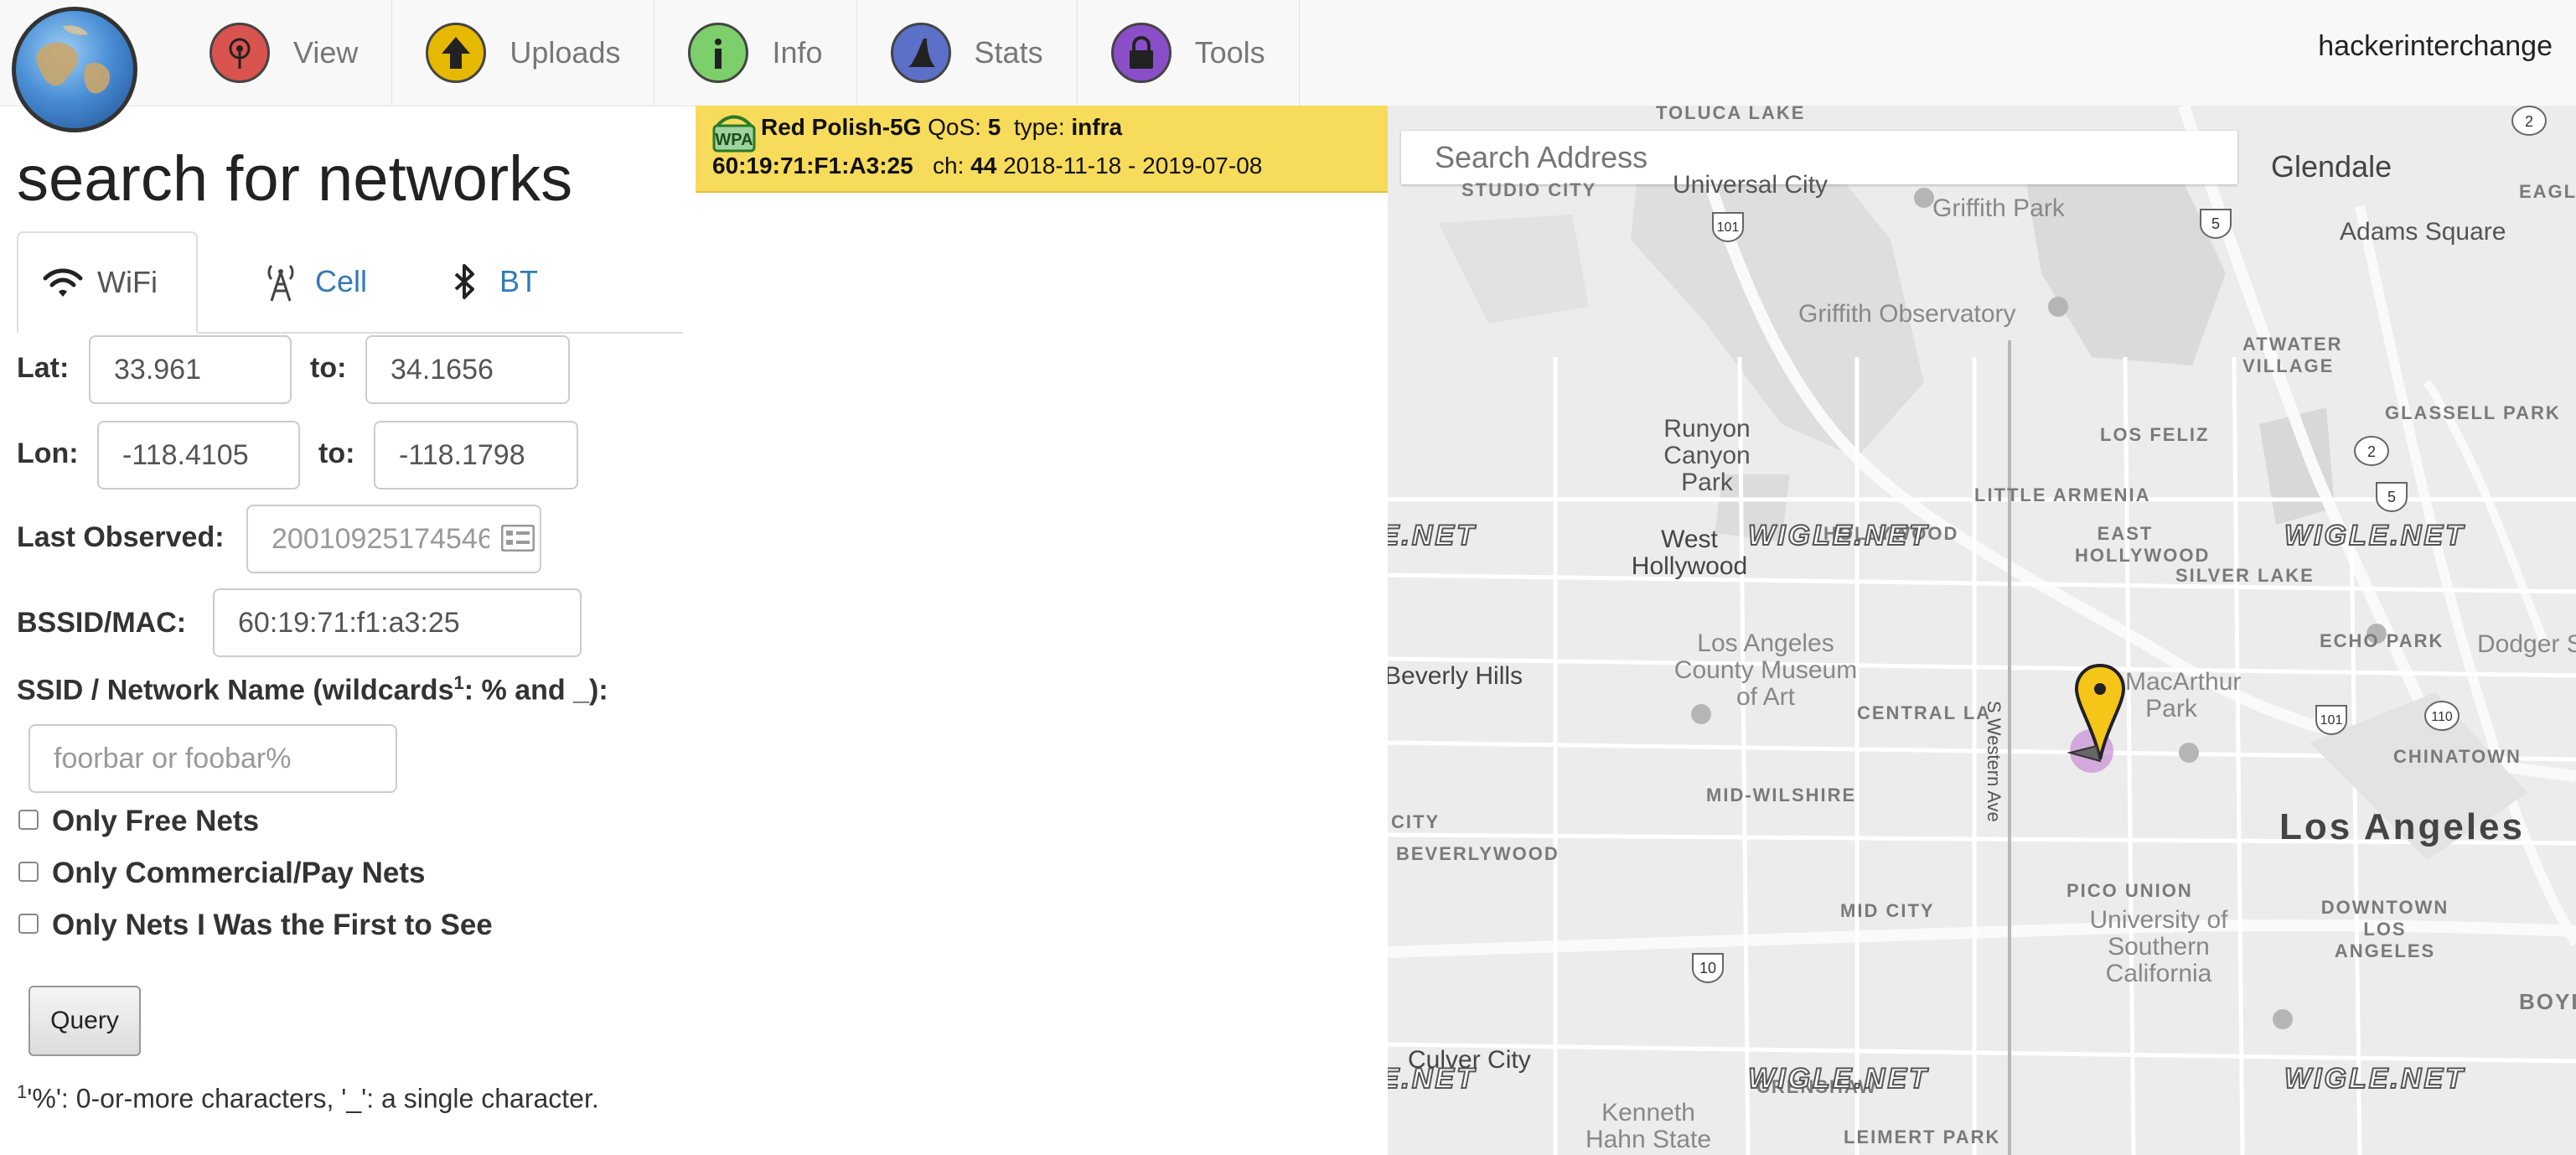 Image resolution: width=2576 pixels, height=1155 pixels. What do you see at coordinates (1097, 127) in the screenshot?
I see `result-type: infra` at bounding box center [1097, 127].